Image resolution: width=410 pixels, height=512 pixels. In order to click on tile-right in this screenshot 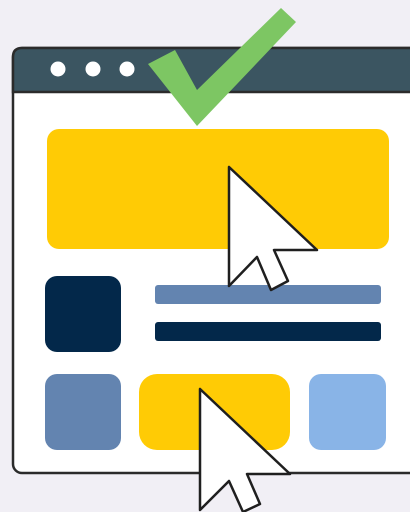, I will do `click(347, 412)`.